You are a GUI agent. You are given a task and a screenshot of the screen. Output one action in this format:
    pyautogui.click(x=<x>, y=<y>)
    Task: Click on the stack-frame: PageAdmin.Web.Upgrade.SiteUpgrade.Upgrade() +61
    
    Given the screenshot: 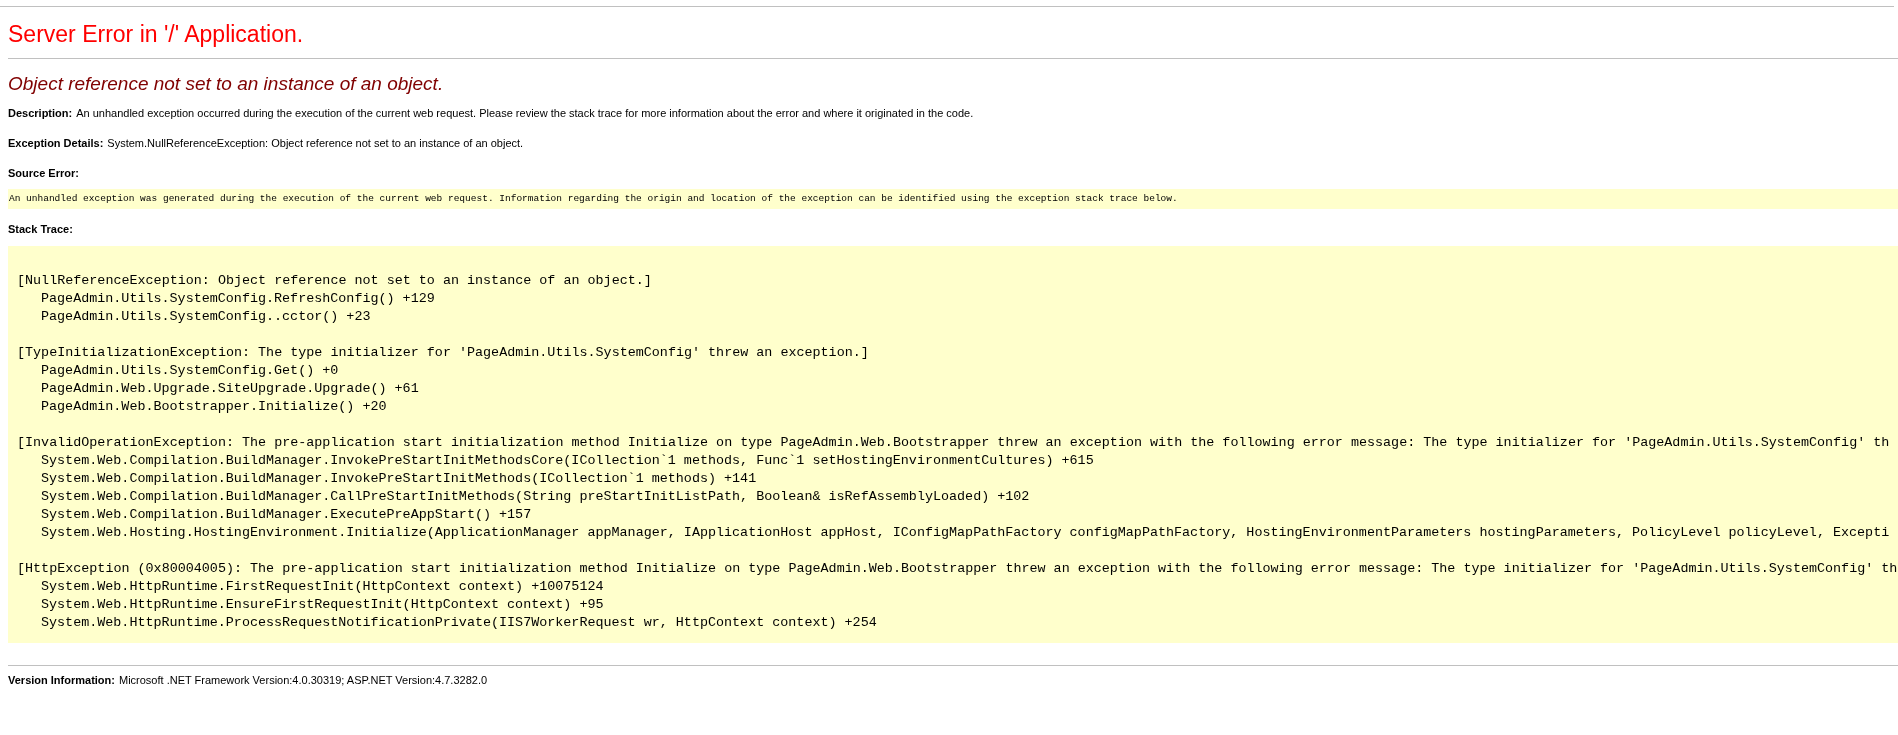 What is the action you would take?
    pyautogui.click(x=218, y=389)
    